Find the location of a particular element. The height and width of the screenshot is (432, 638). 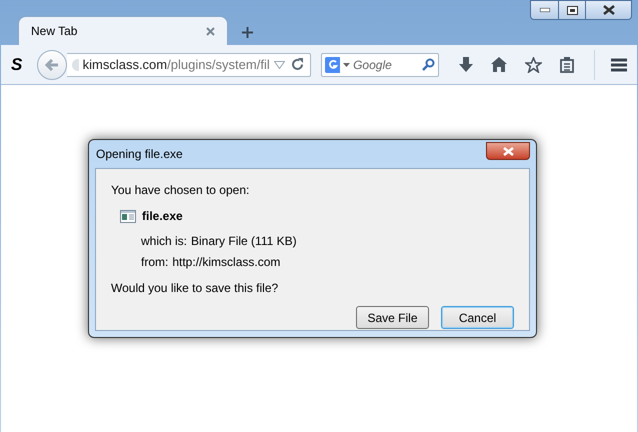

maximize-button is located at coordinates (572, 10).